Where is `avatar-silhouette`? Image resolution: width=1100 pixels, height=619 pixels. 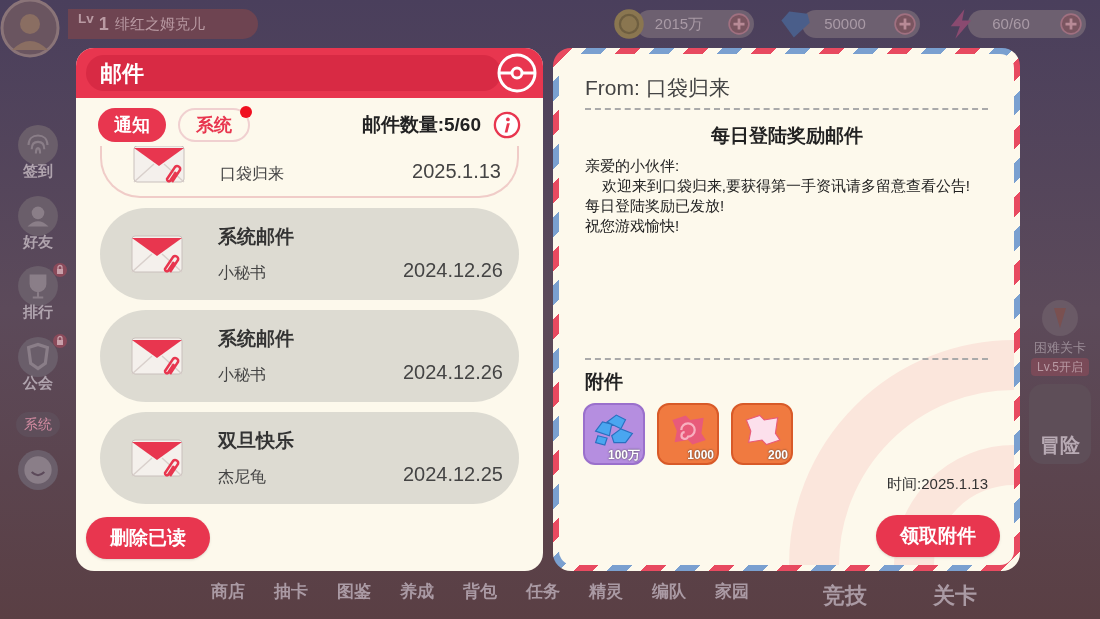 avatar-silhouette is located at coordinates (30, 29).